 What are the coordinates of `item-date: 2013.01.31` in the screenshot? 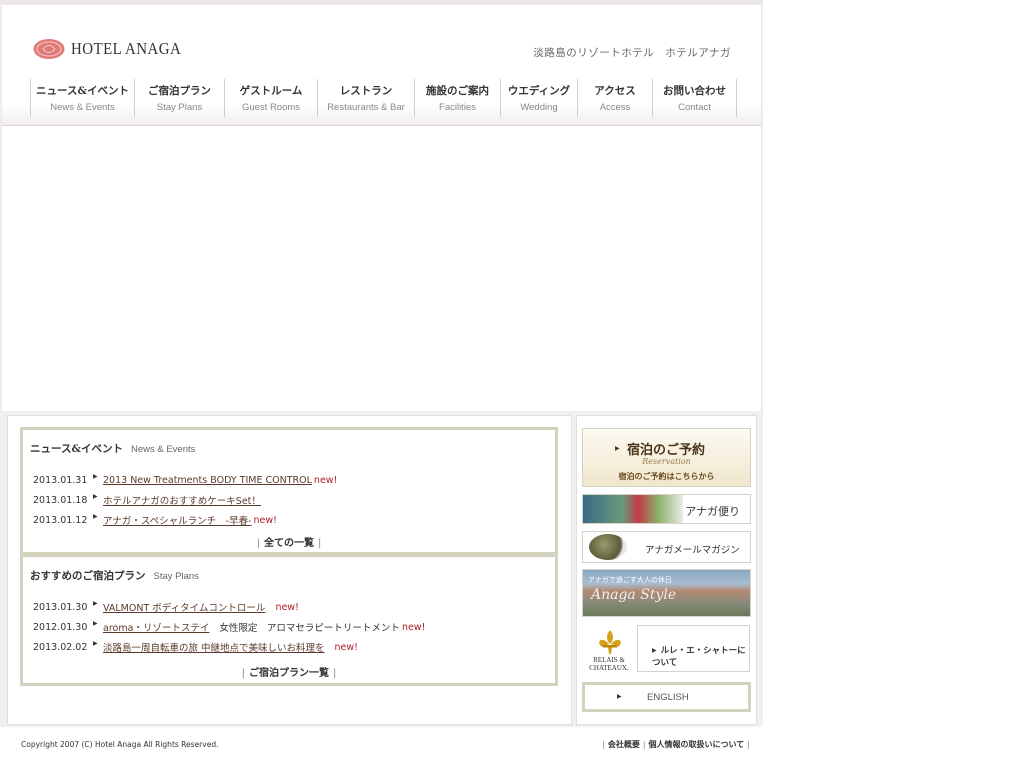 It's located at (60, 480).